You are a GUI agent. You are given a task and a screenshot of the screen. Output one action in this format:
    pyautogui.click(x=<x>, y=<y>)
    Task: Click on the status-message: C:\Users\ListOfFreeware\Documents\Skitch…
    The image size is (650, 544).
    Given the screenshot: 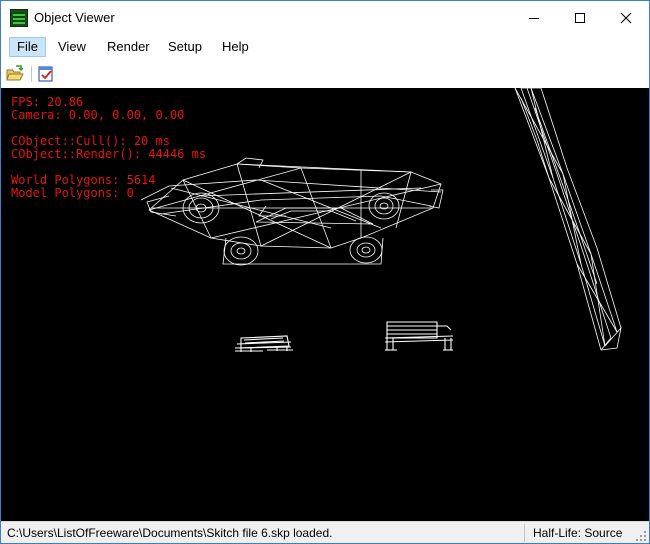 What is the action you would take?
    pyautogui.click(x=170, y=533)
    